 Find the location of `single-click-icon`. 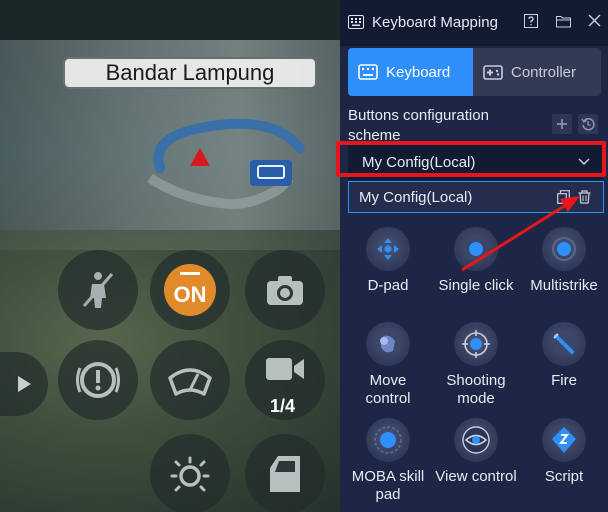

single-click-icon is located at coordinates (476, 249).